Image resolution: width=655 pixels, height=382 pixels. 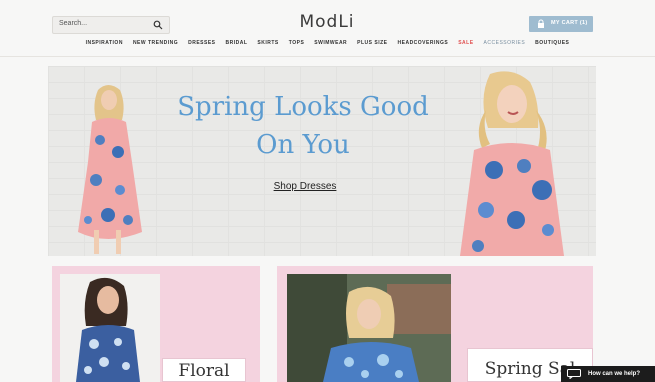 What do you see at coordinates (614, 374) in the screenshot?
I see `help-chat-label: How can we help?` at bounding box center [614, 374].